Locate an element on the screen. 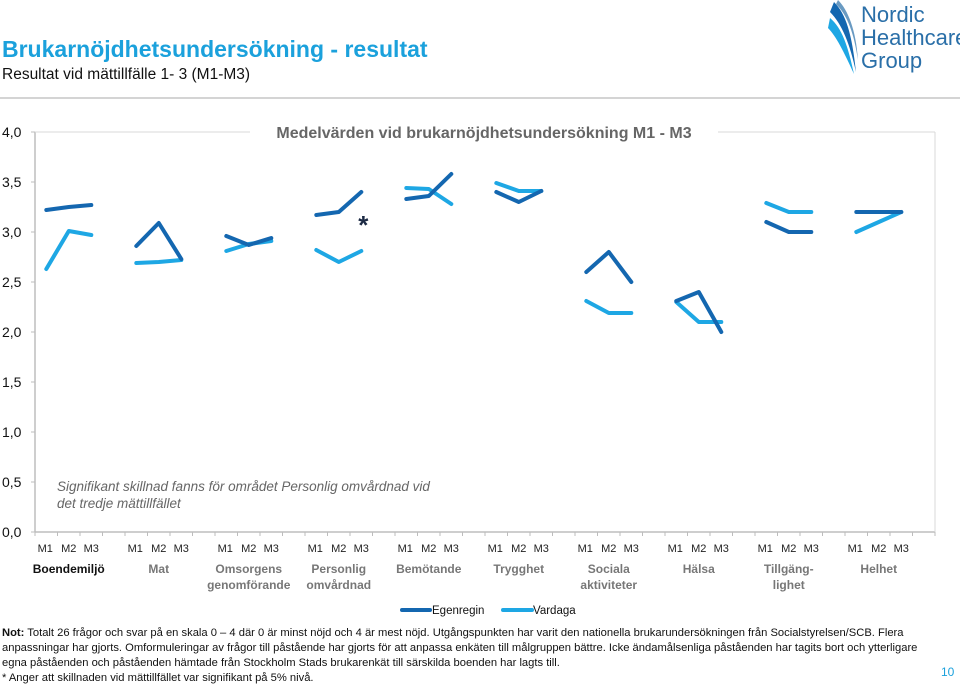  category-label: genomförande is located at coordinates (249, 585).